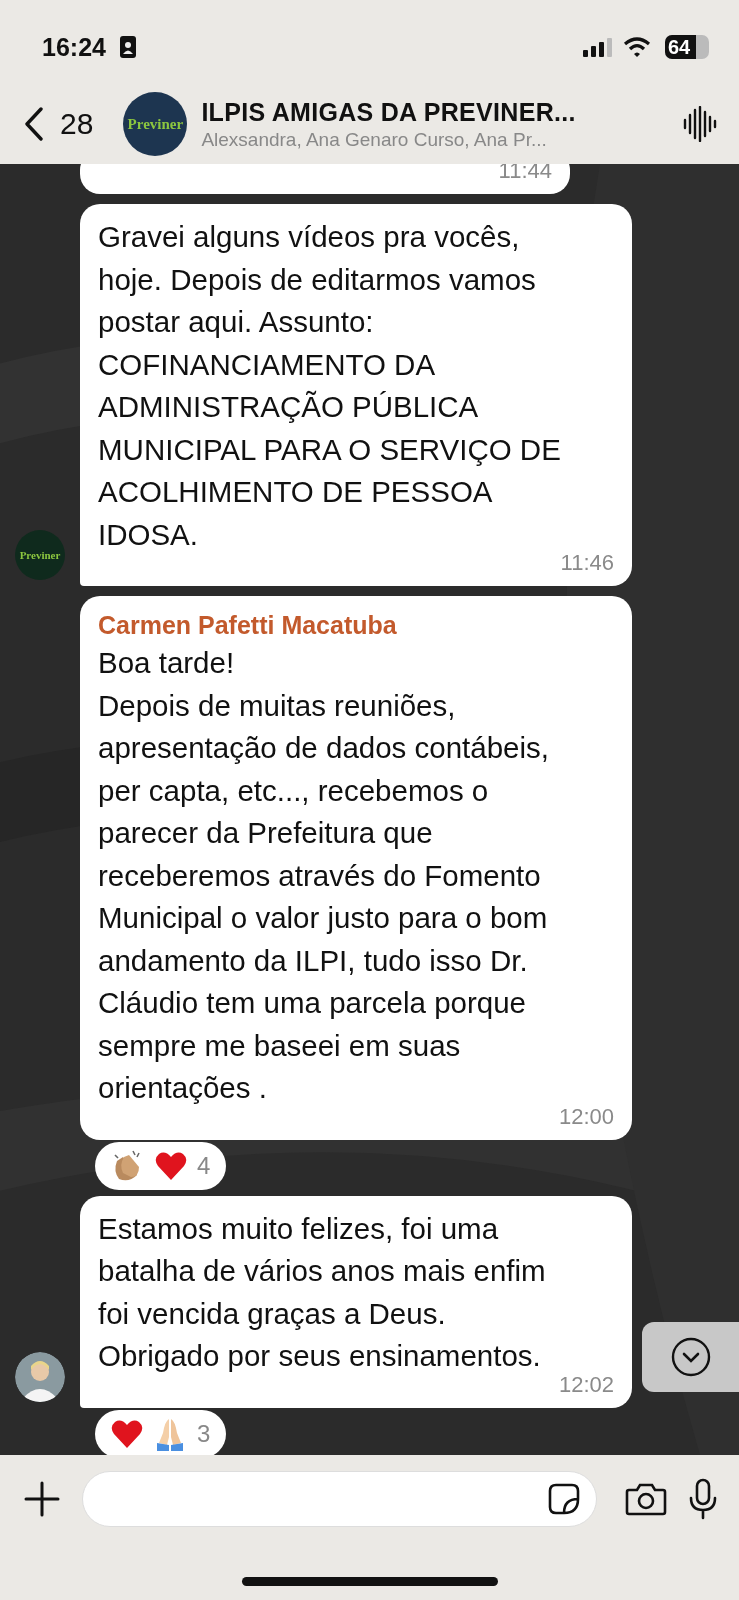  I want to click on back-icon, so click(34, 124).